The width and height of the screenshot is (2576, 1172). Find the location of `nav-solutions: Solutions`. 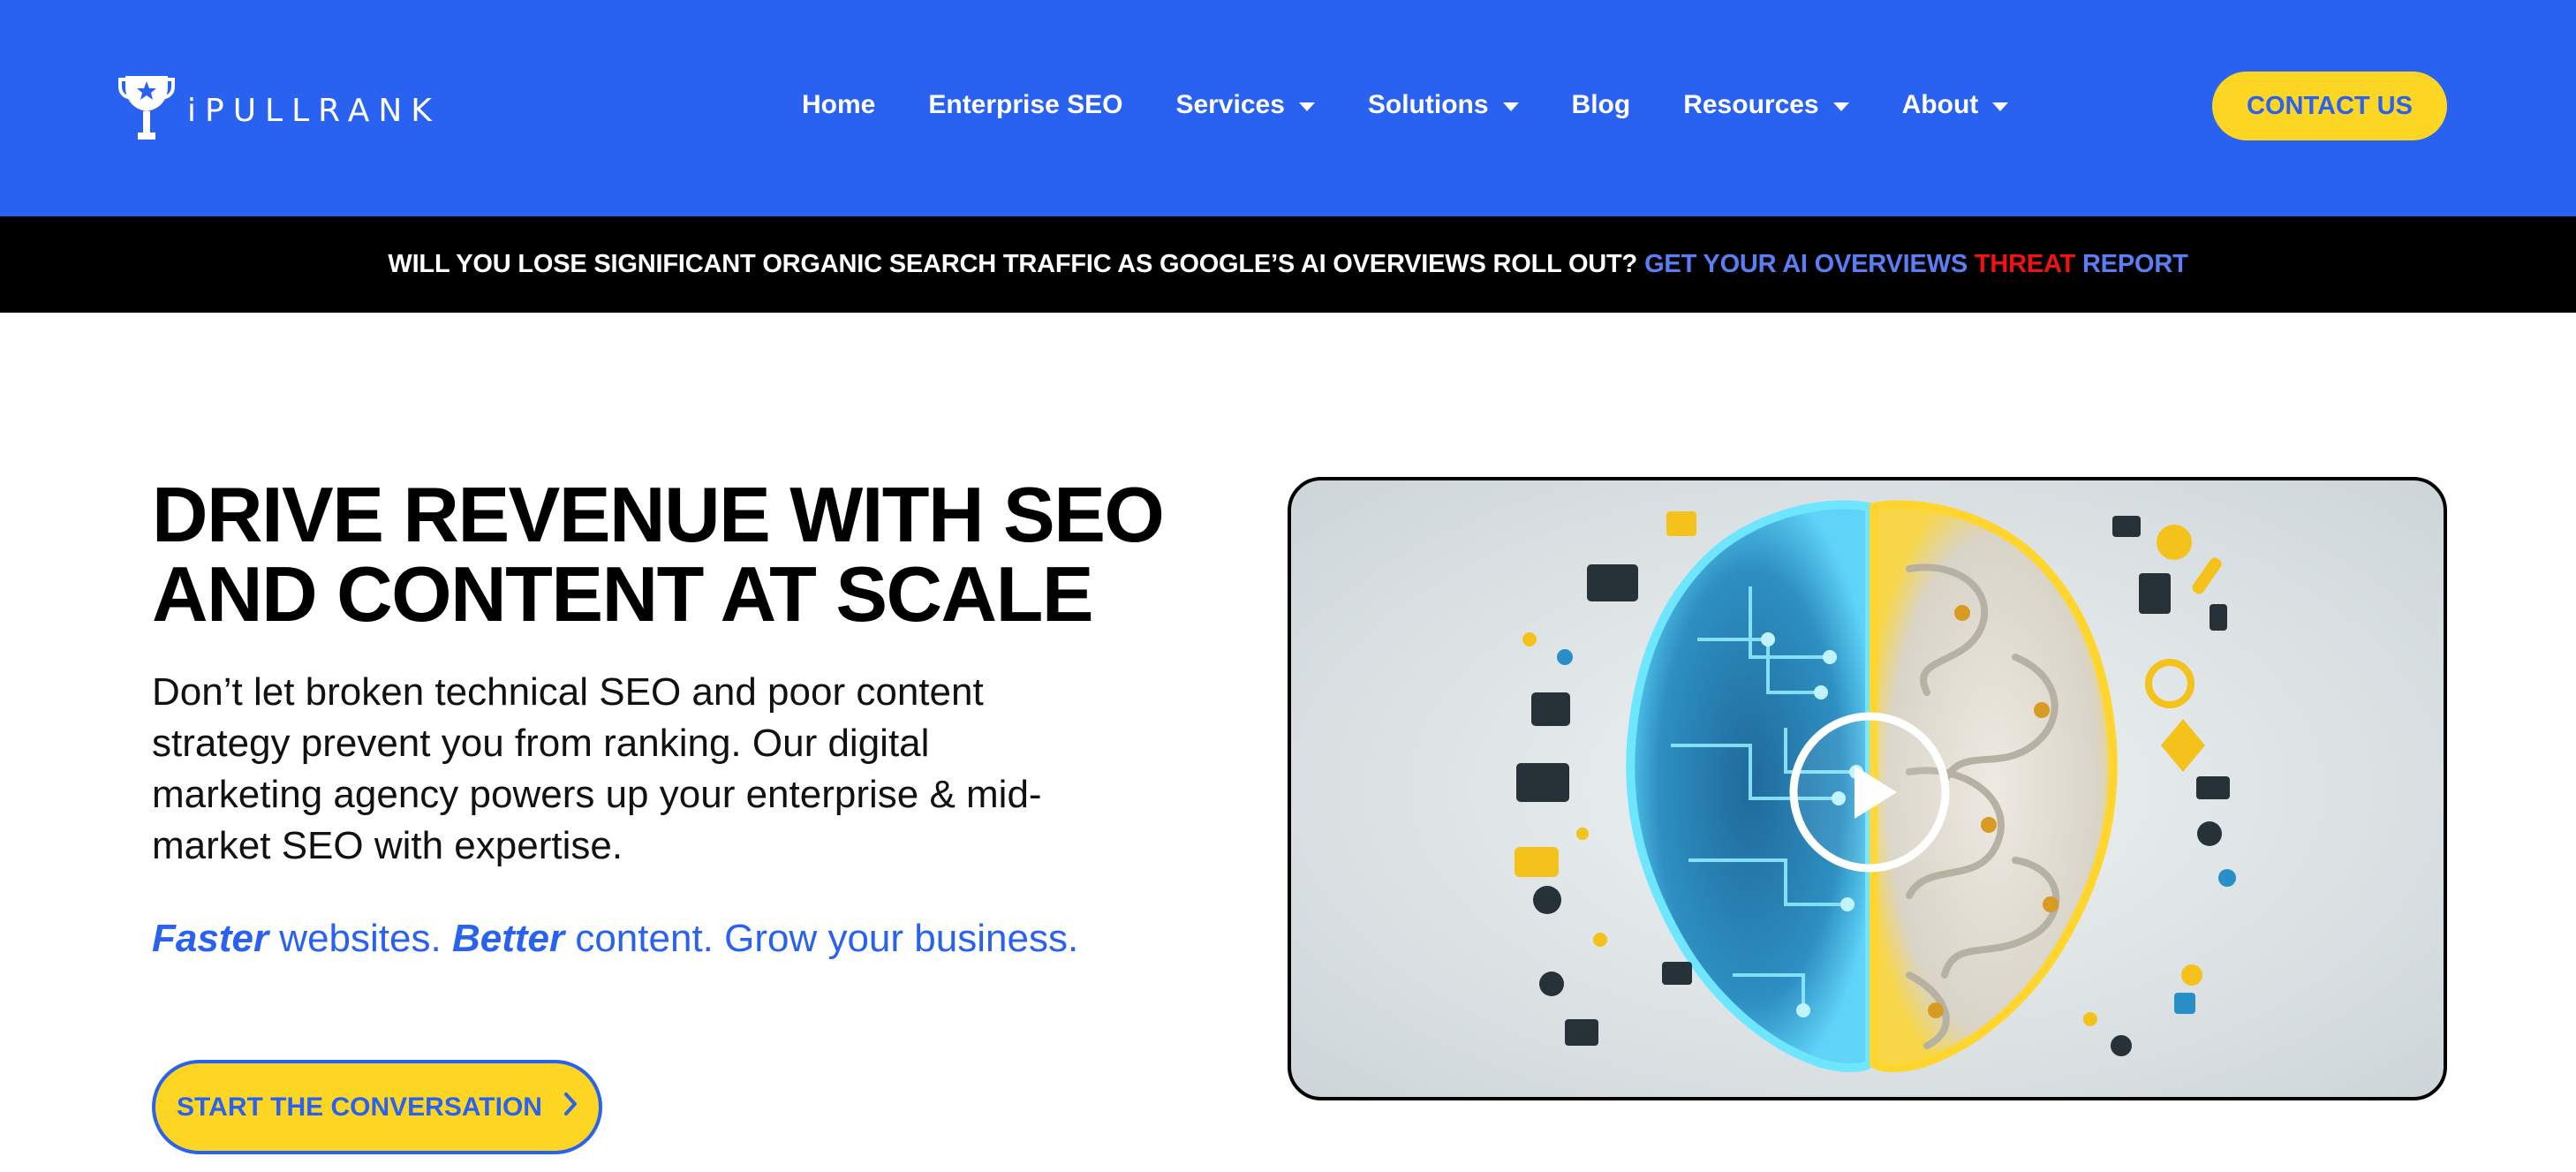

nav-solutions: Solutions is located at coordinates (1443, 105).